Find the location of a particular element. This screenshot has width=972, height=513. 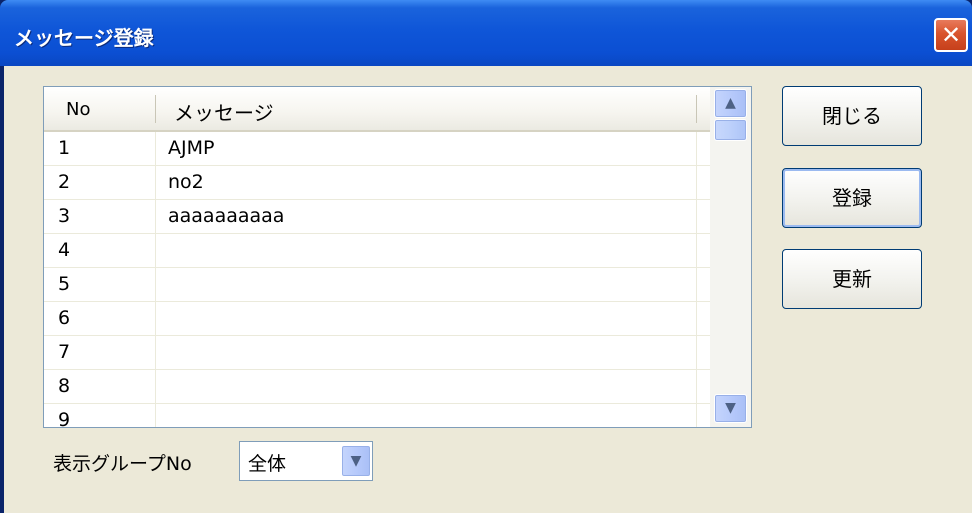

vertical-scrollbar: ▲ ▼ is located at coordinates (730, 257).